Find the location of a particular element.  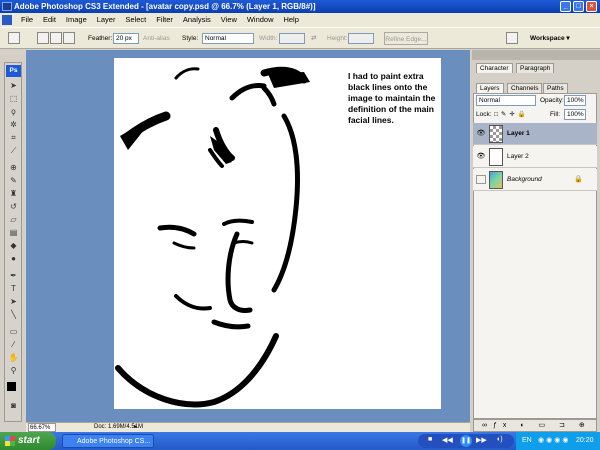

ps-app-icon is located at coordinates (7, 6).